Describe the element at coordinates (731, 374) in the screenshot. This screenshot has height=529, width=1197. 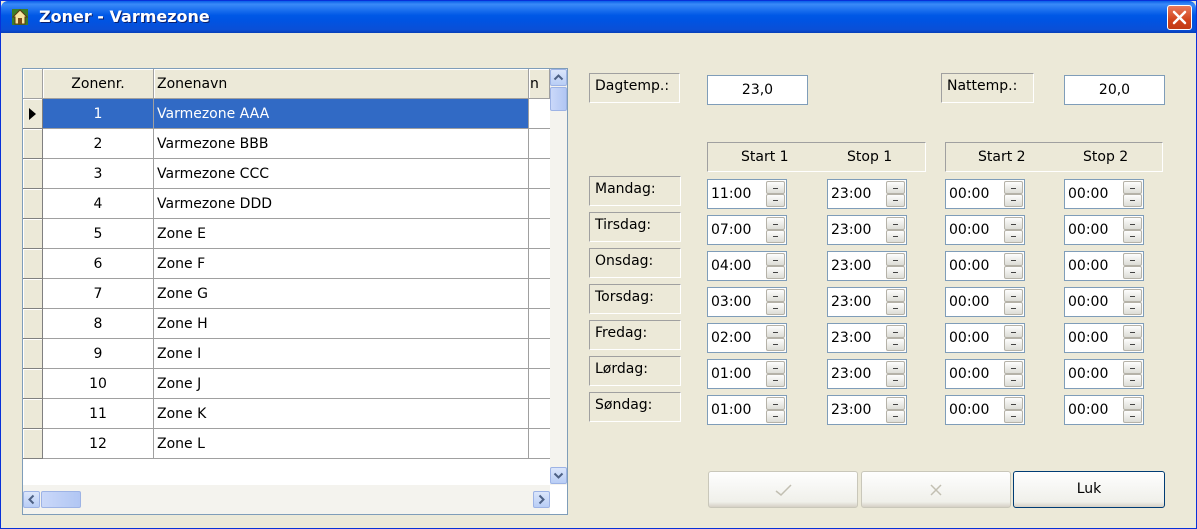
I see `time-value: 01:00` at that location.